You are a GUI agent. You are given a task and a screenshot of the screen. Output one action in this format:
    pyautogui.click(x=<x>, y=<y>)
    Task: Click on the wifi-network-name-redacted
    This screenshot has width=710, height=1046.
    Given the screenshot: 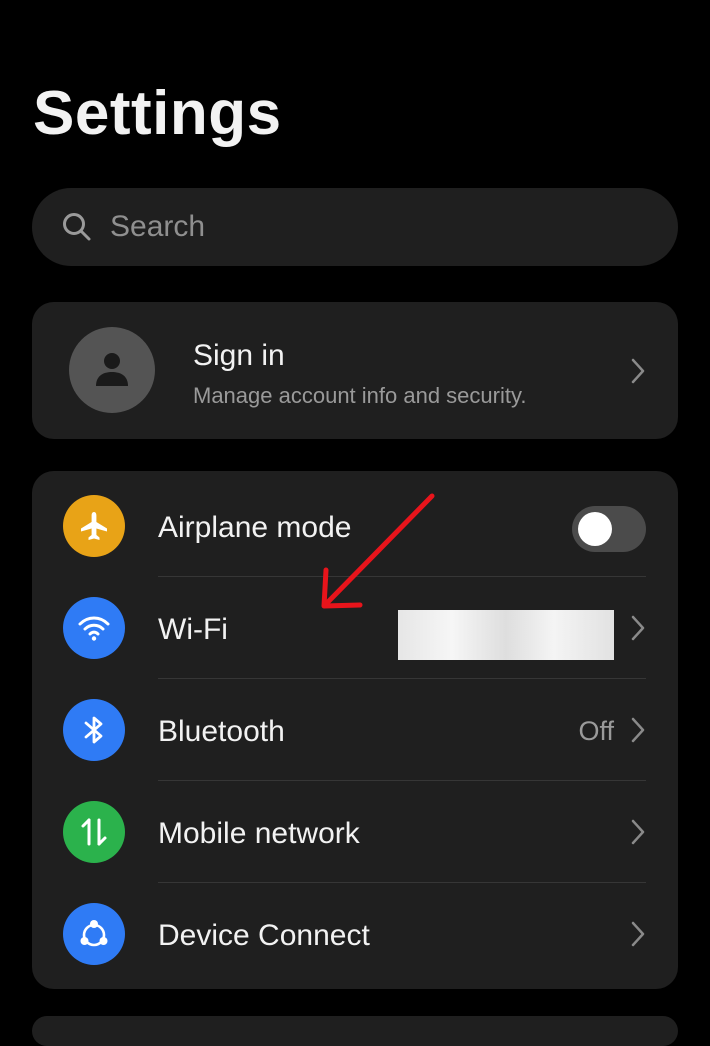 What is the action you would take?
    pyautogui.click(x=506, y=635)
    